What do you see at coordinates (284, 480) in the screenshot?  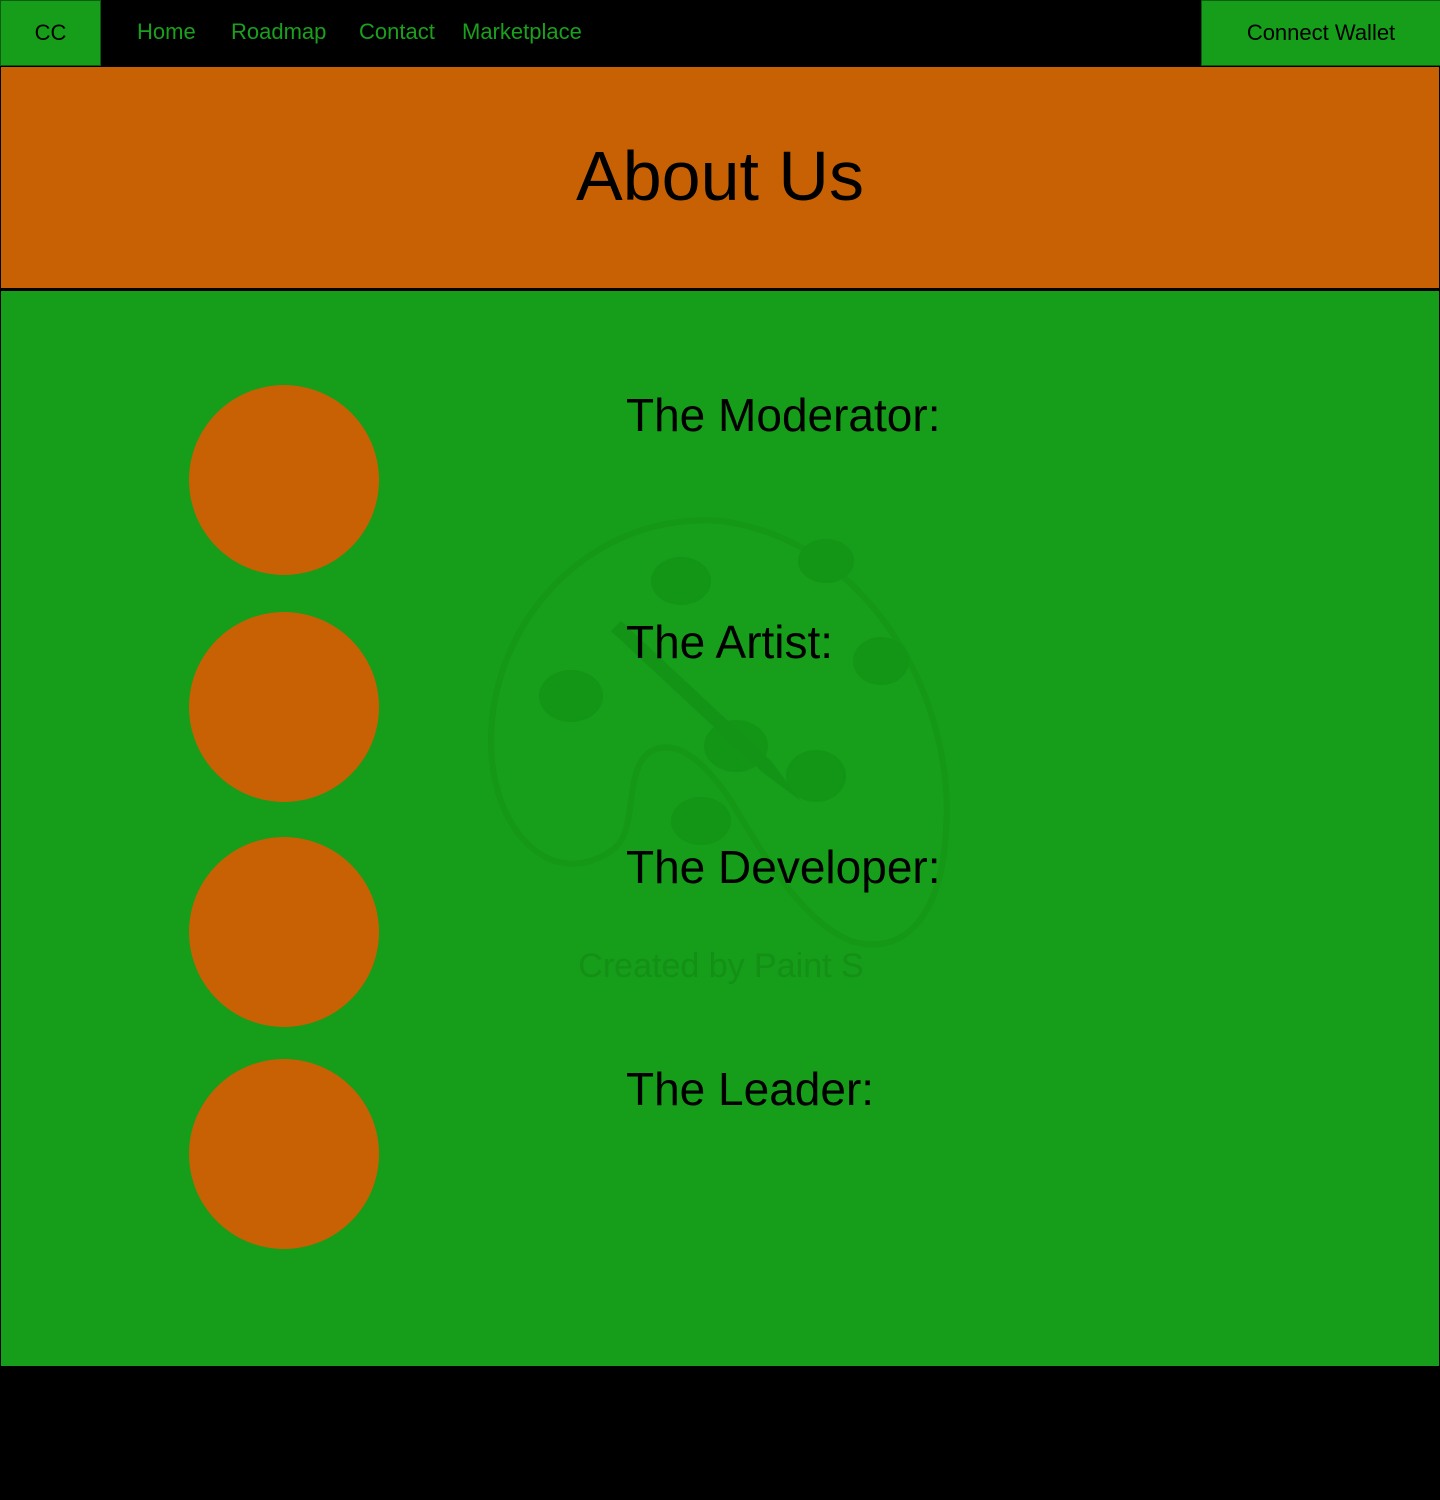 I see `avatar-moderator` at bounding box center [284, 480].